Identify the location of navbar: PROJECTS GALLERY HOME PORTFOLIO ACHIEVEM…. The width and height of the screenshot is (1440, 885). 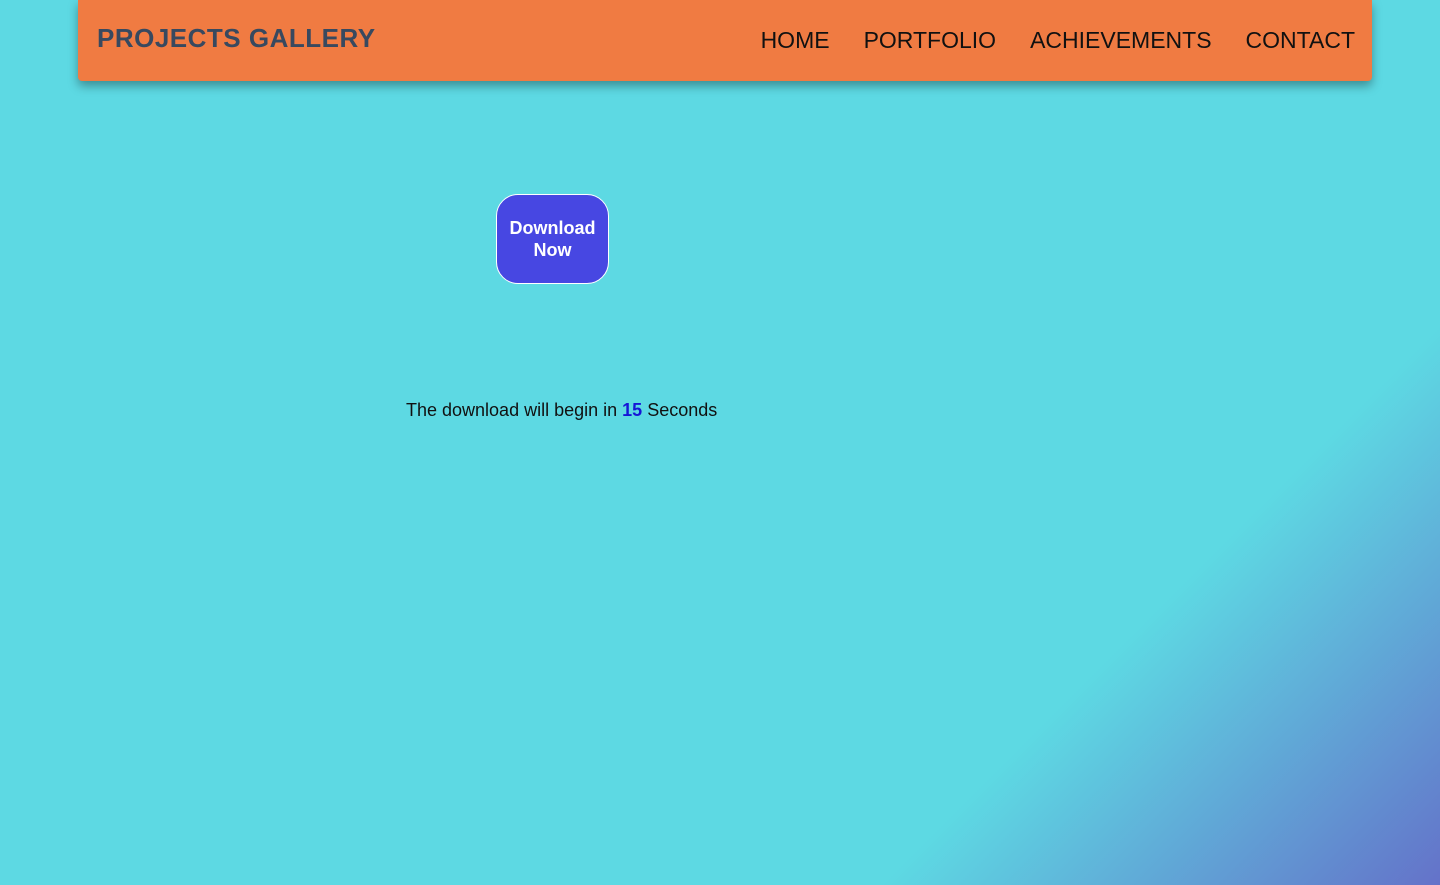
(725, 40).